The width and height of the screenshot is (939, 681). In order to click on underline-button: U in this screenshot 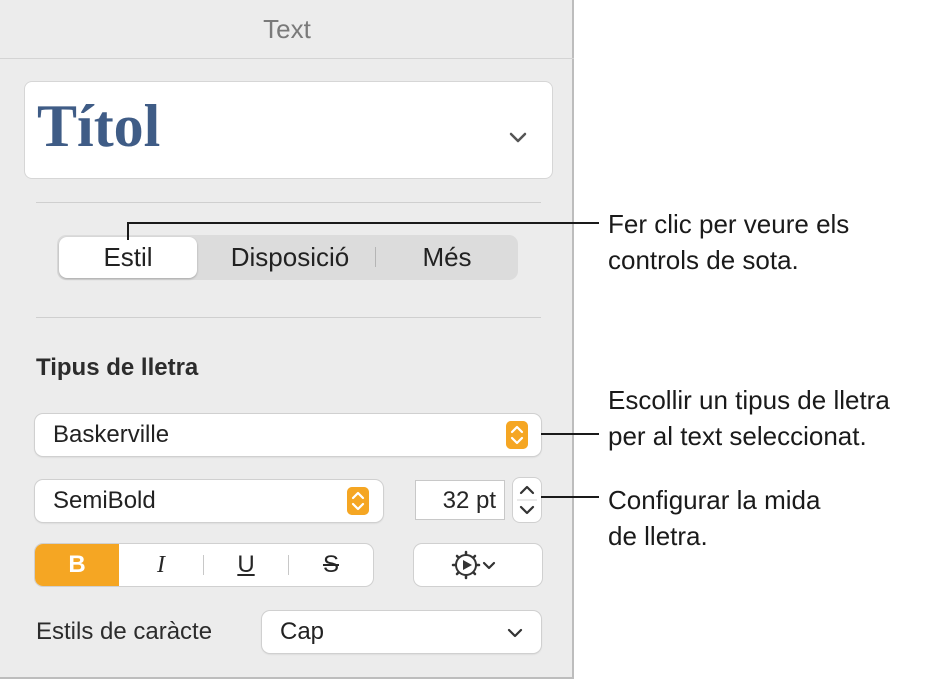, I will do `click(246, 565)`.